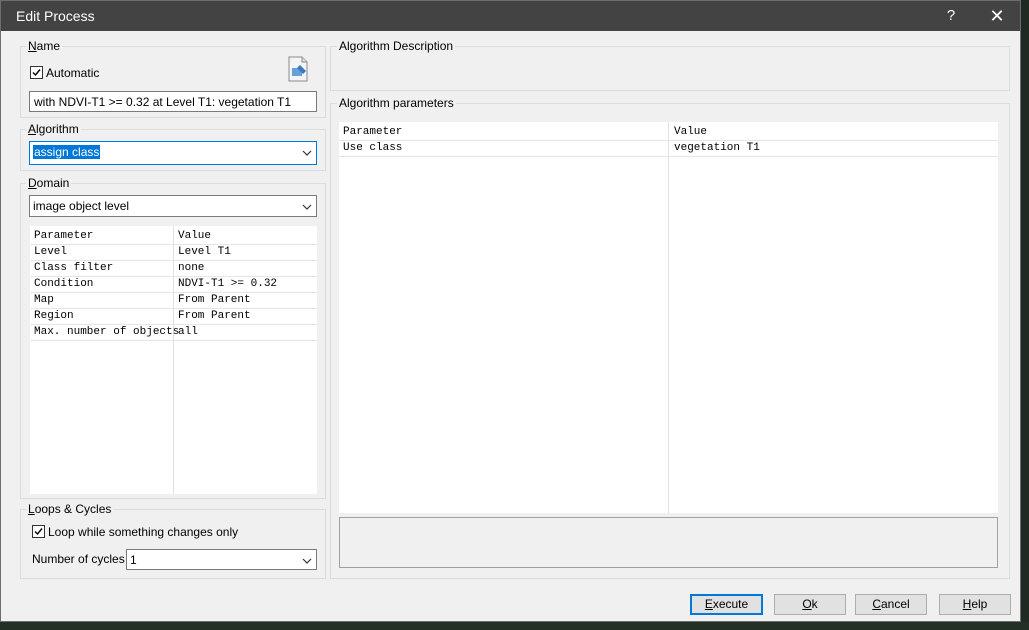 The image size is (1029, 630). I want to click on column-divider, so click(668, 317).